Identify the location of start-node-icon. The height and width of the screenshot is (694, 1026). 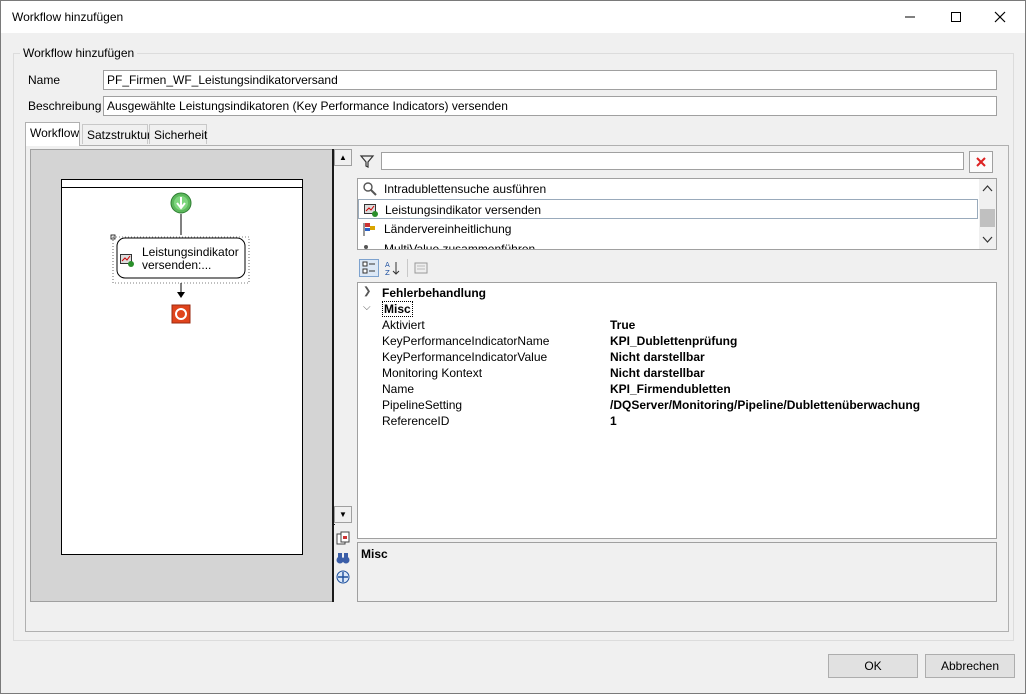
(181, 203).